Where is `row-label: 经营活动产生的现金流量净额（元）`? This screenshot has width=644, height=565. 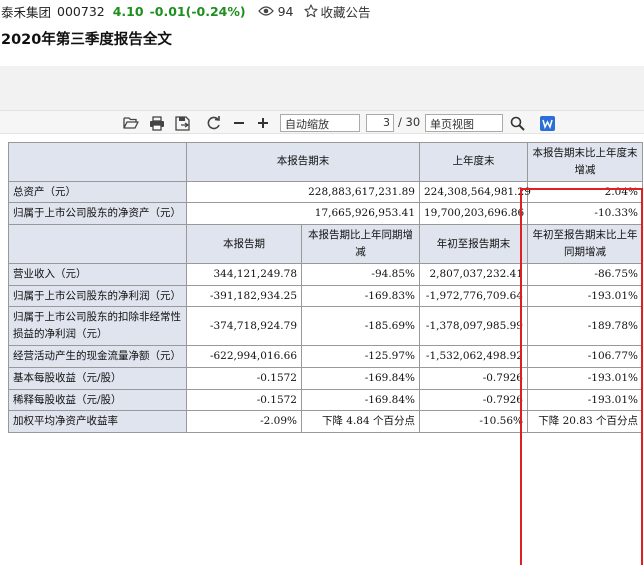
row-label: 经营活动产生的现金流量净额（元） is located at coordinates (97, 356).